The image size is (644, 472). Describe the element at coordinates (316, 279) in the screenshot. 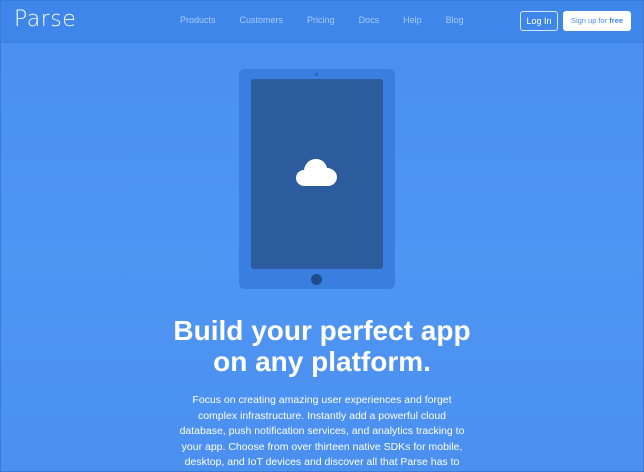

I see `tablet-home-button` at that location.